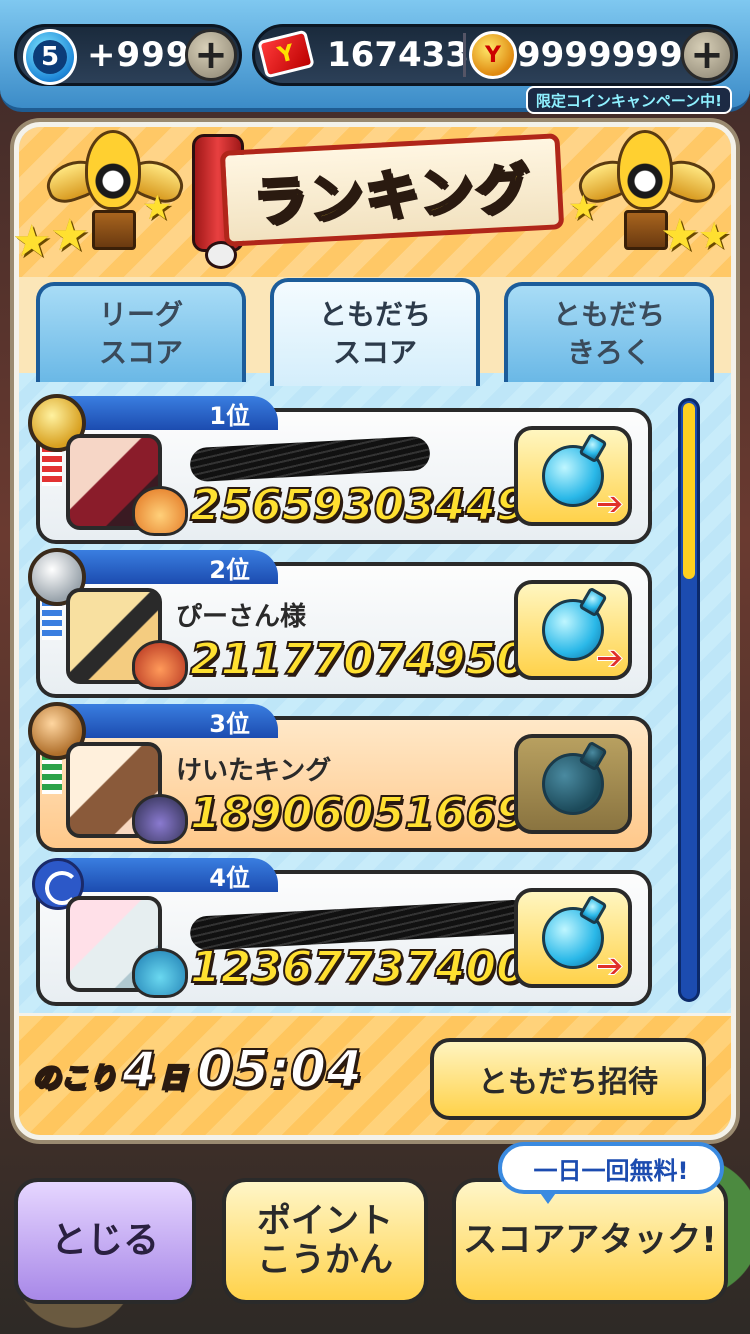 The height and width of the screenshot is (1334, 750). I want to click on player-score: 21177074950, so click(358, 659).